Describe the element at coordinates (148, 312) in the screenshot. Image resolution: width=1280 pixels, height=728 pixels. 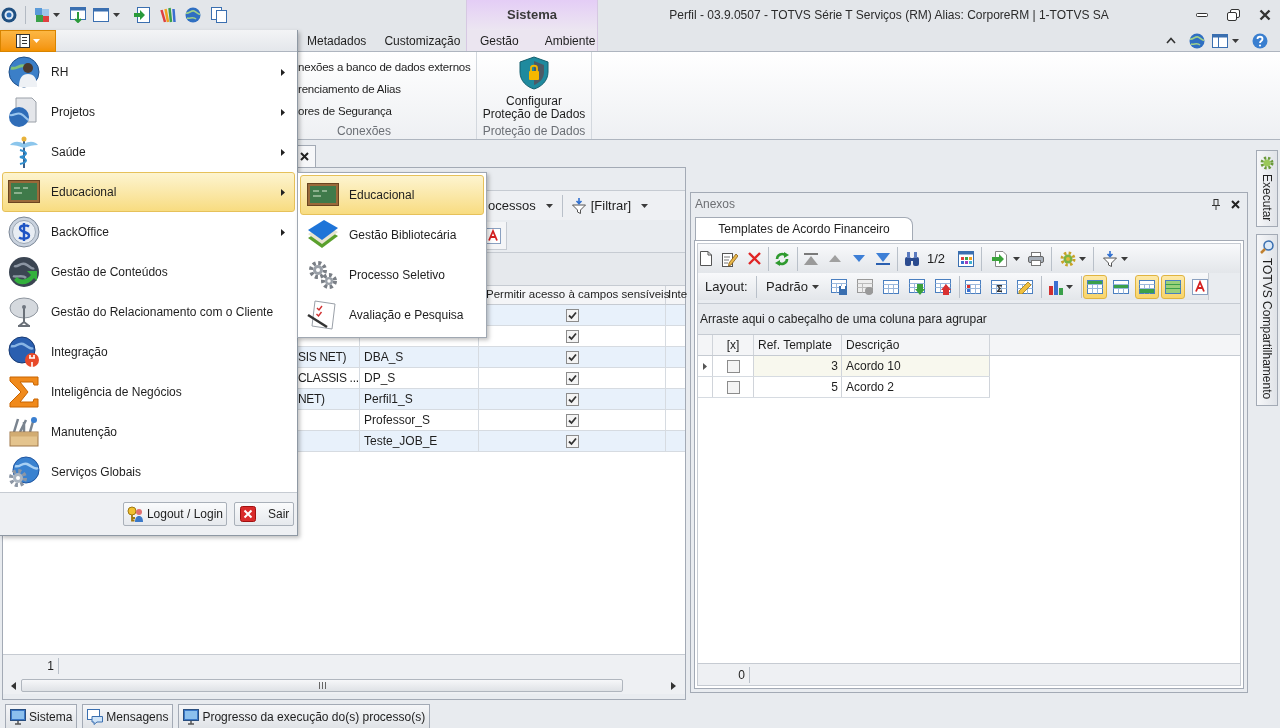
I see `menu-item: Gestão do Relacionamento com o Cliente` at that location.